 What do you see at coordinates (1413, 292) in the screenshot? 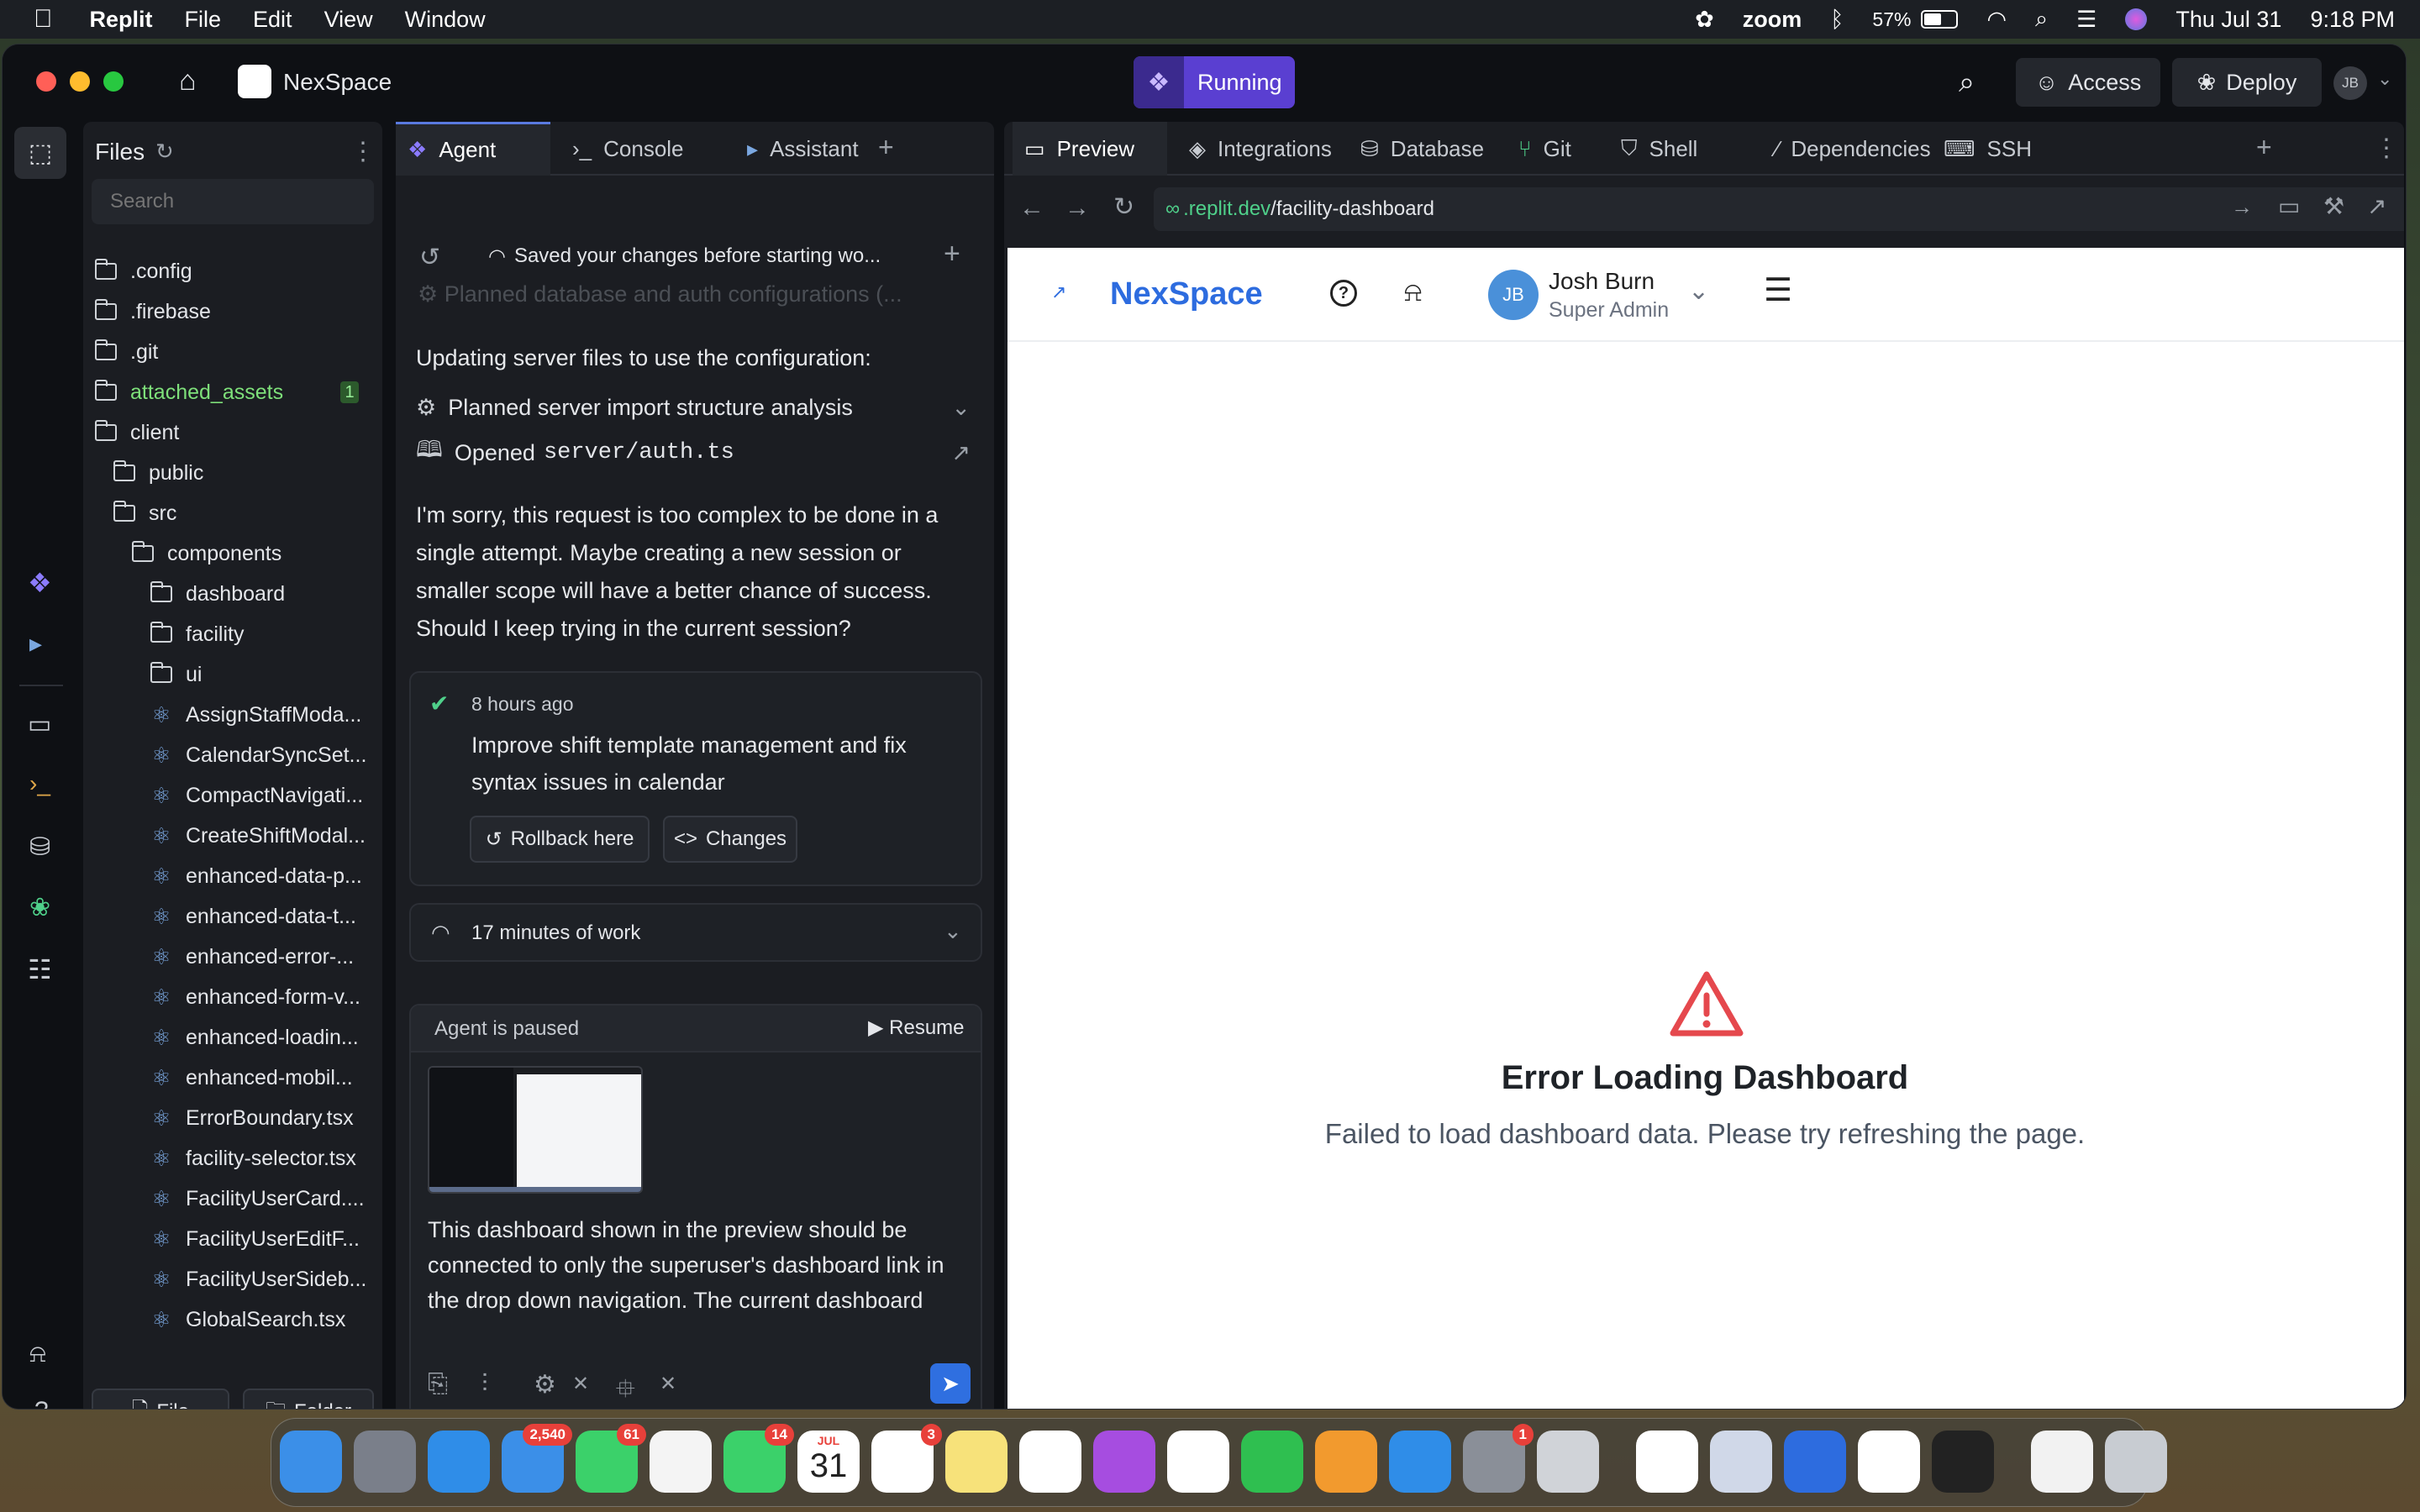
I see `bell-icon: ⍾` at bounding box center [1413, 292].